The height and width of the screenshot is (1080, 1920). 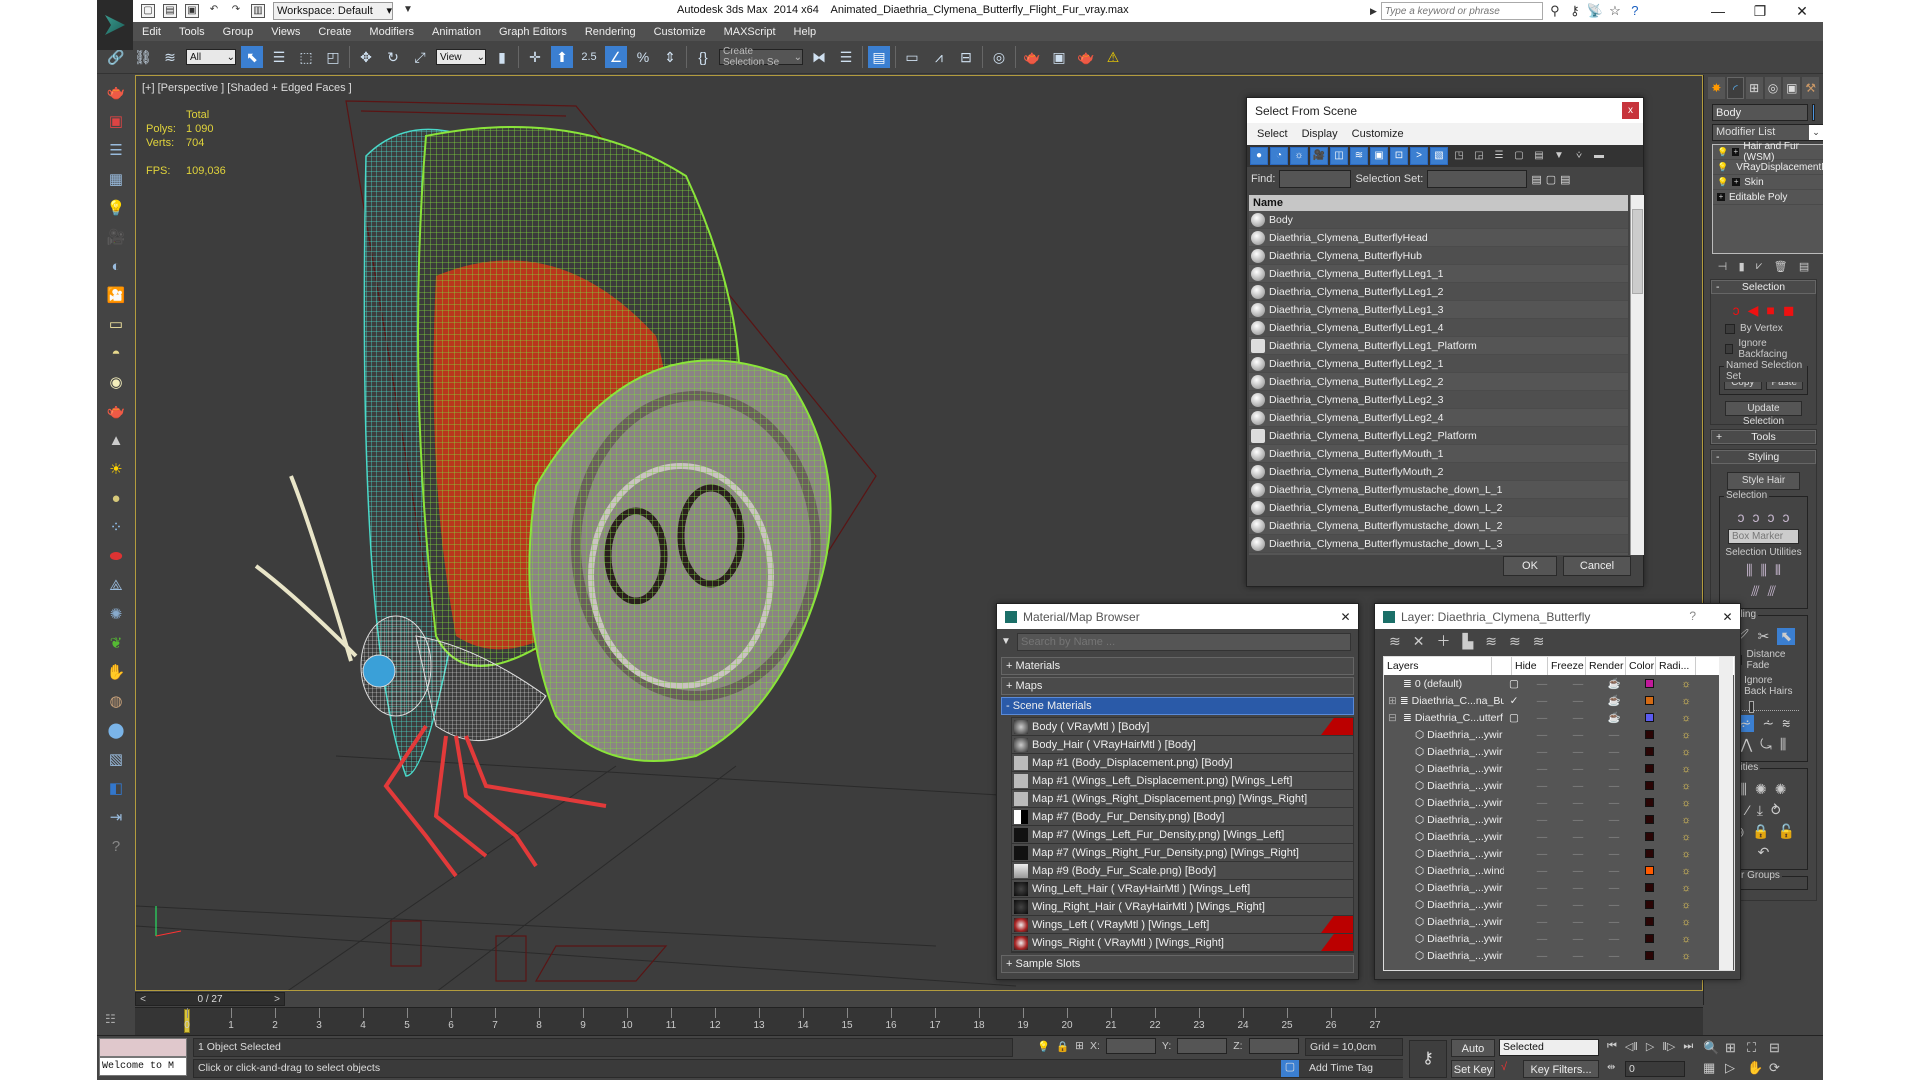 I want to click on favorites-star-icon: ☆, so click(x=1615, y=11).